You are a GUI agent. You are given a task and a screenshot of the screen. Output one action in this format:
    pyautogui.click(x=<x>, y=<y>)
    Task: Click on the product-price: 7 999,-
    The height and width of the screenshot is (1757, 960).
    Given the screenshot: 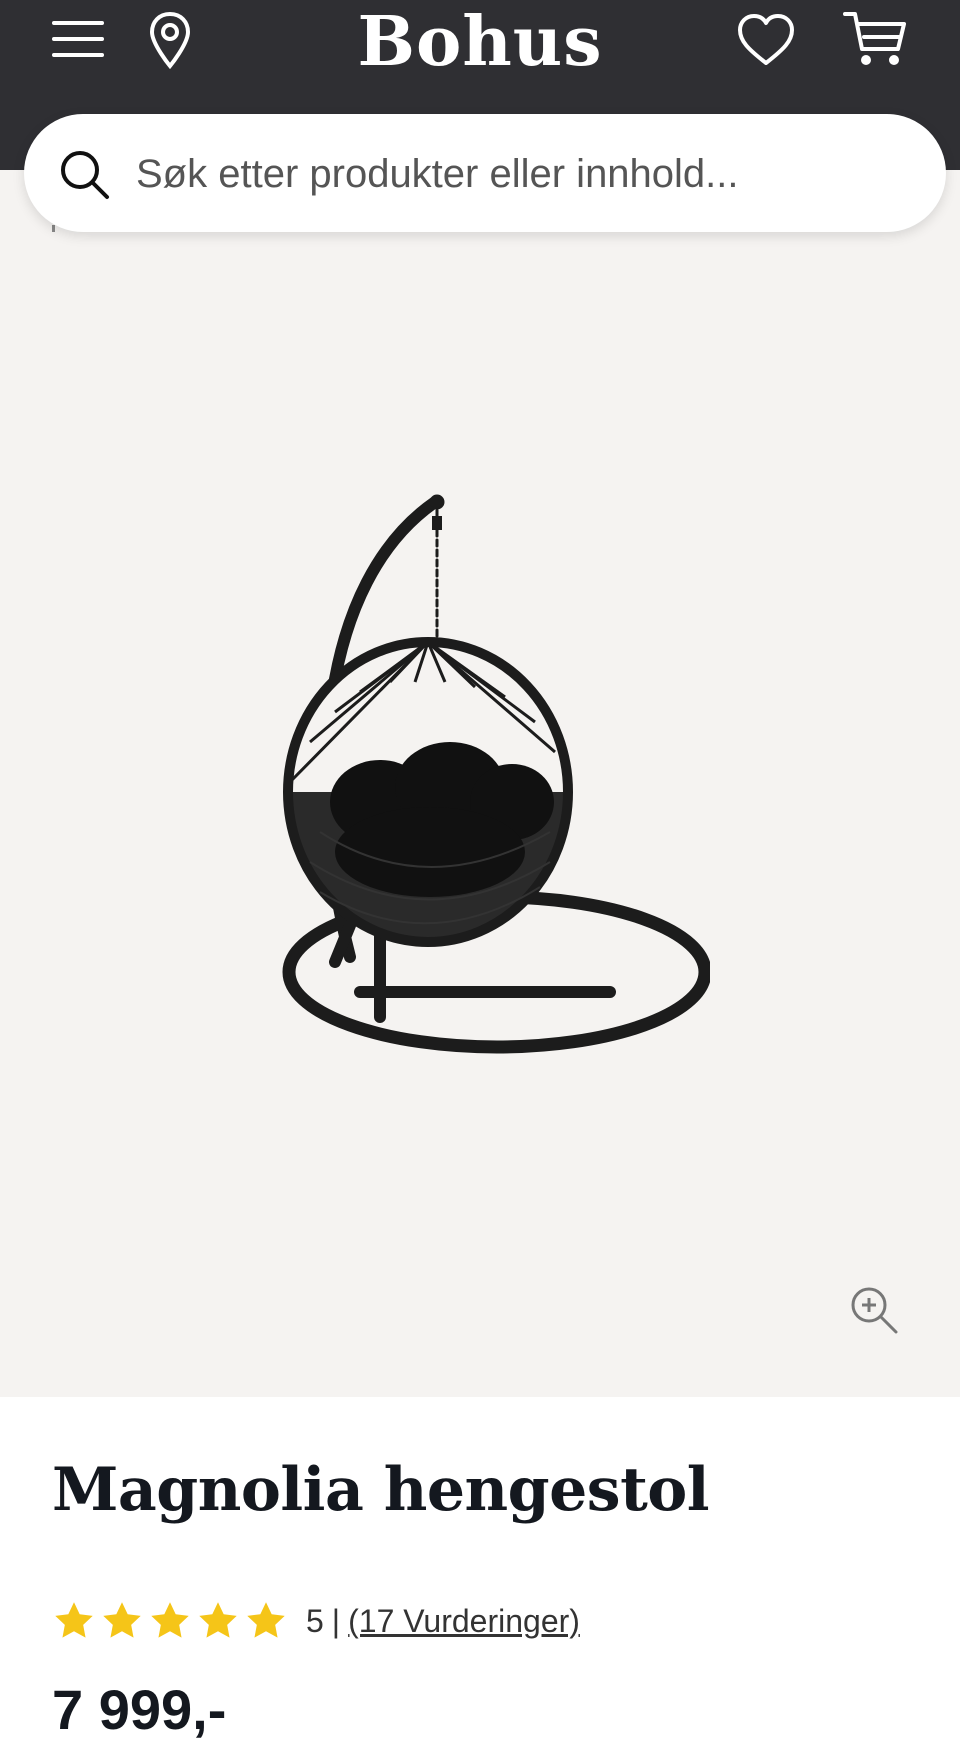 What is the action you would take?
    pyautogui.click(x=139, y=1709)
    